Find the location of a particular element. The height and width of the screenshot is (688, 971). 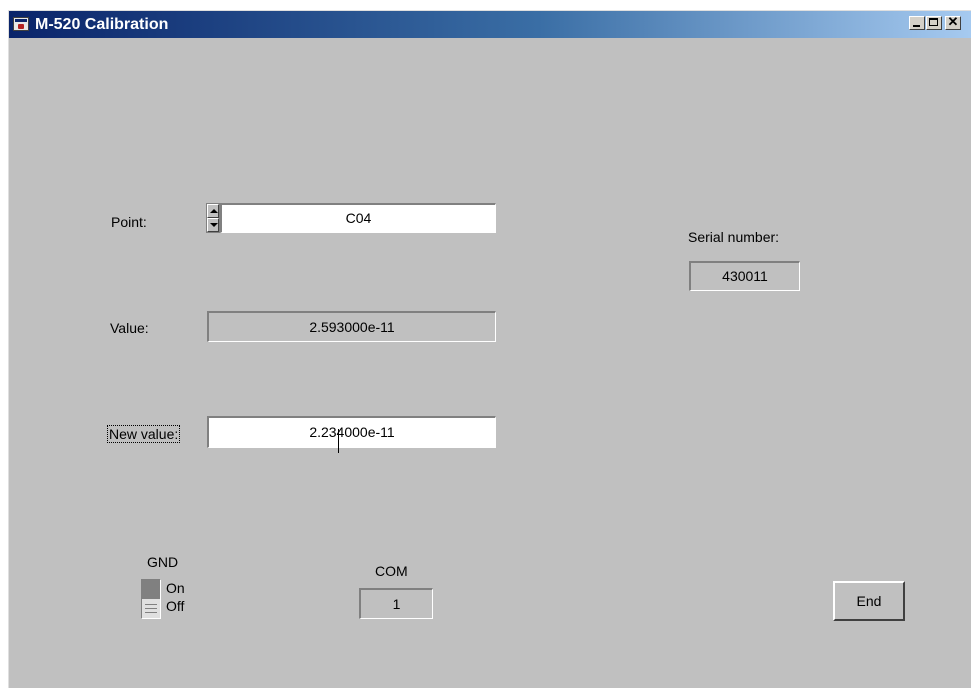

maximize-icon is located at coordinates (934, 23).